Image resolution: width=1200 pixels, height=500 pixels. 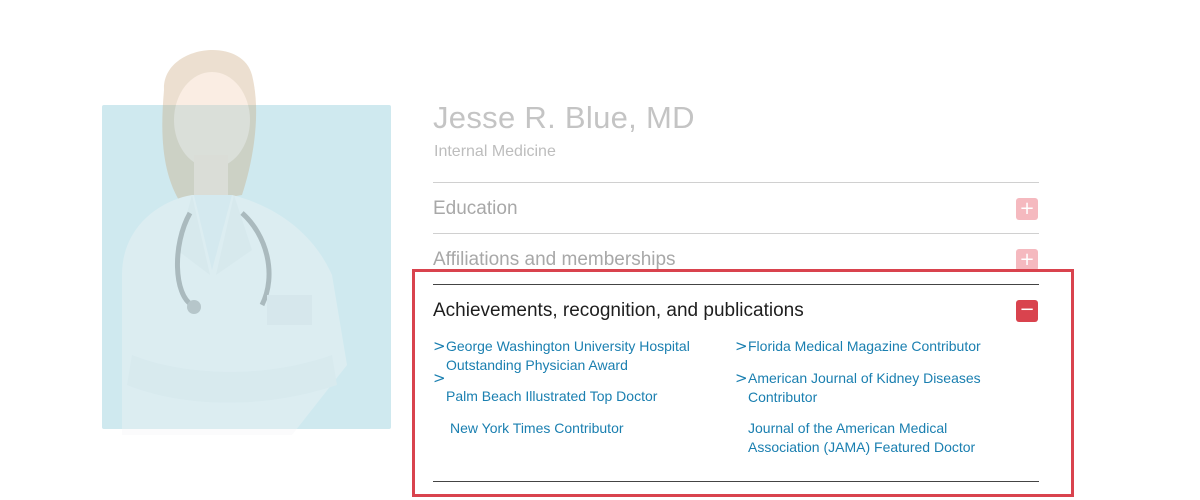 I want to click on accordion-header-affiliations: Affiliations and memberships, so click(x=554, y=260).